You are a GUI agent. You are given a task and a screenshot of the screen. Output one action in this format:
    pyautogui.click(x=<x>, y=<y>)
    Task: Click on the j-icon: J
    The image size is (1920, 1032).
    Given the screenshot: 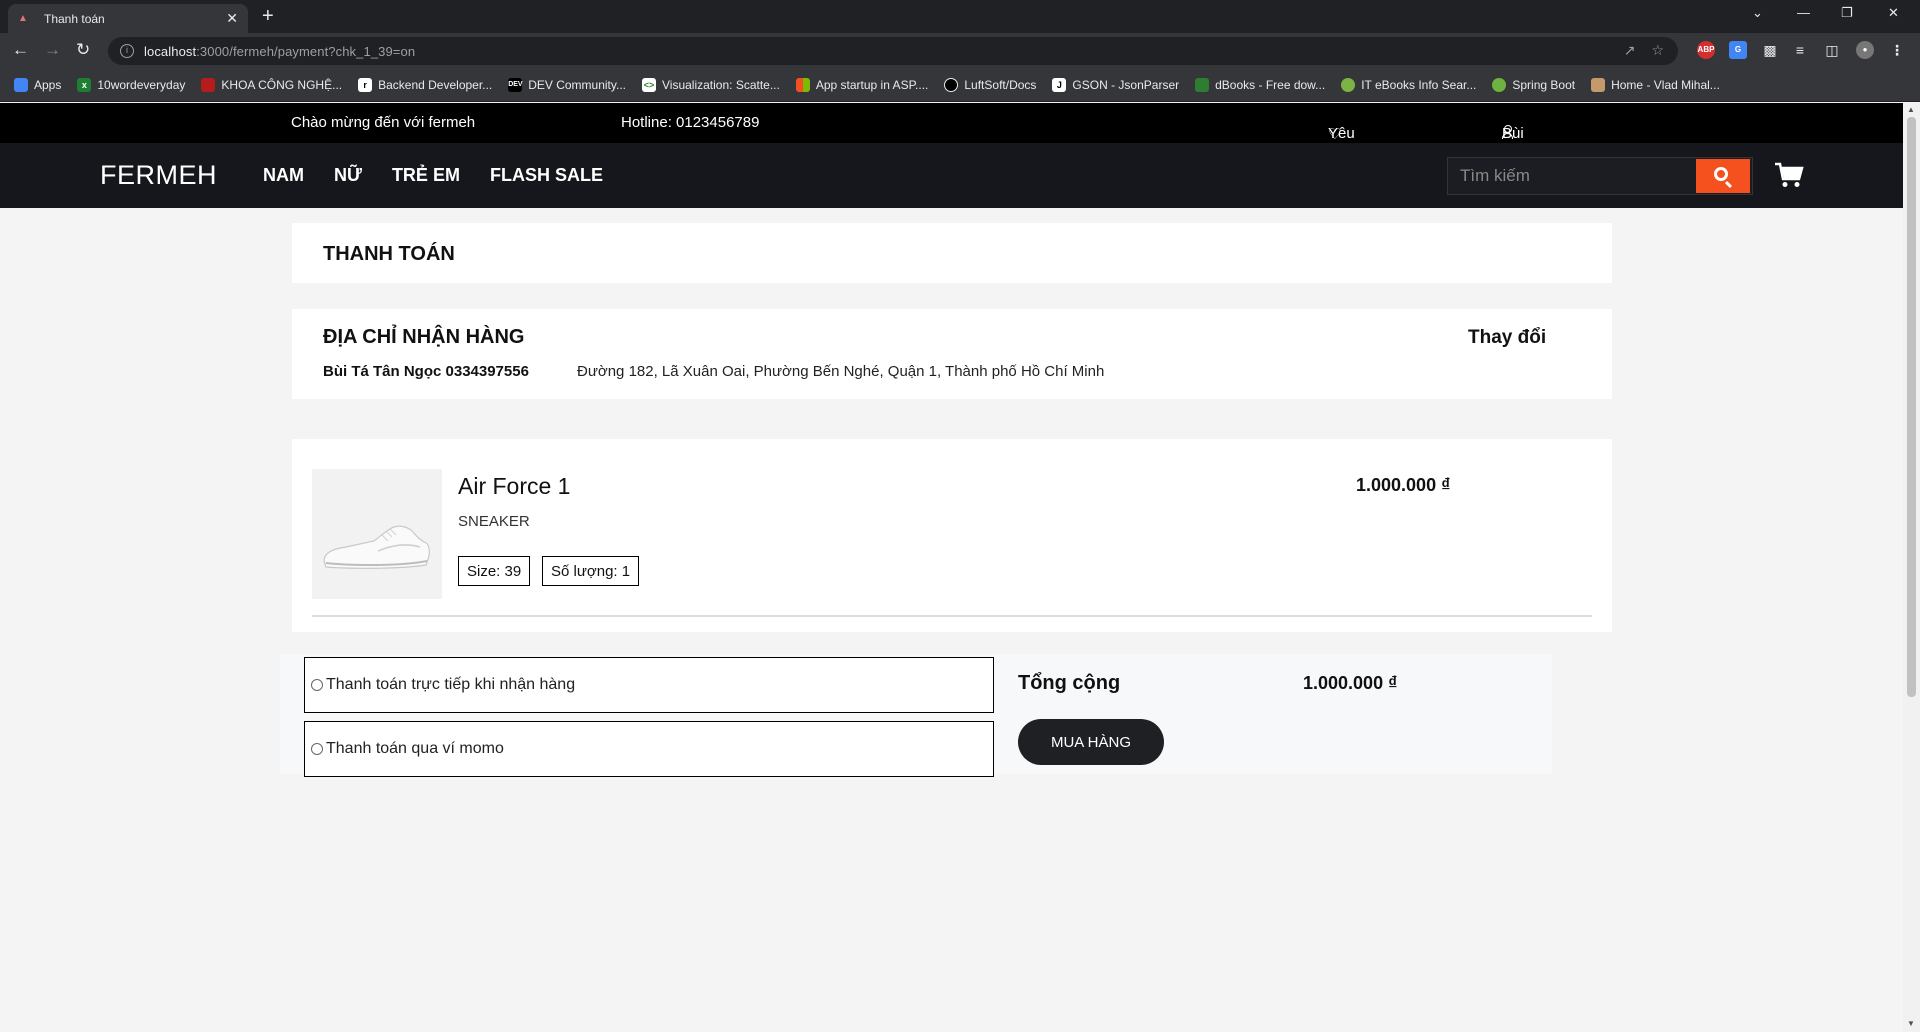 What is the action you would take?
    pyautogui.click(x=1059, y=85)
    